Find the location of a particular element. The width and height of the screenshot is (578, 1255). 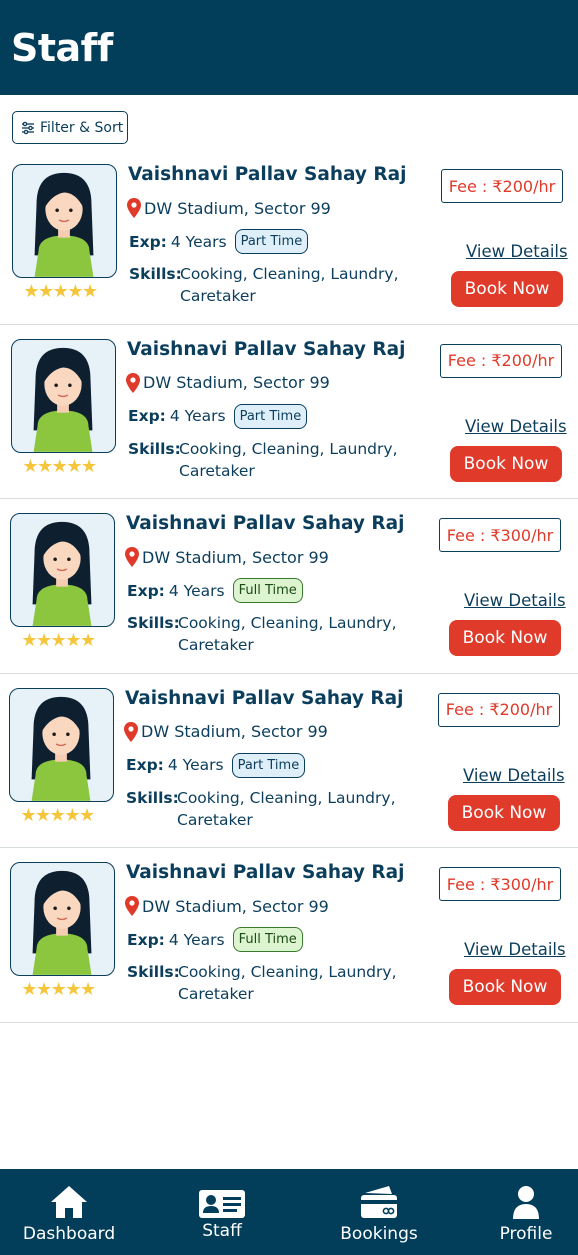

staff-card-icon is located at coordinates (222, 1204).